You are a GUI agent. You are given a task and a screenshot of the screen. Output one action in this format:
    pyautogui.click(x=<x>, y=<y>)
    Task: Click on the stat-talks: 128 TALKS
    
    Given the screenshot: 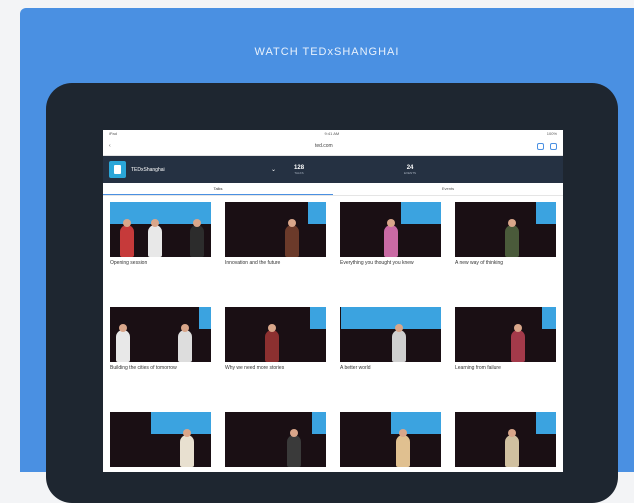 What is the action you would take?
    pyautogui.click(x=299, y=170)
    